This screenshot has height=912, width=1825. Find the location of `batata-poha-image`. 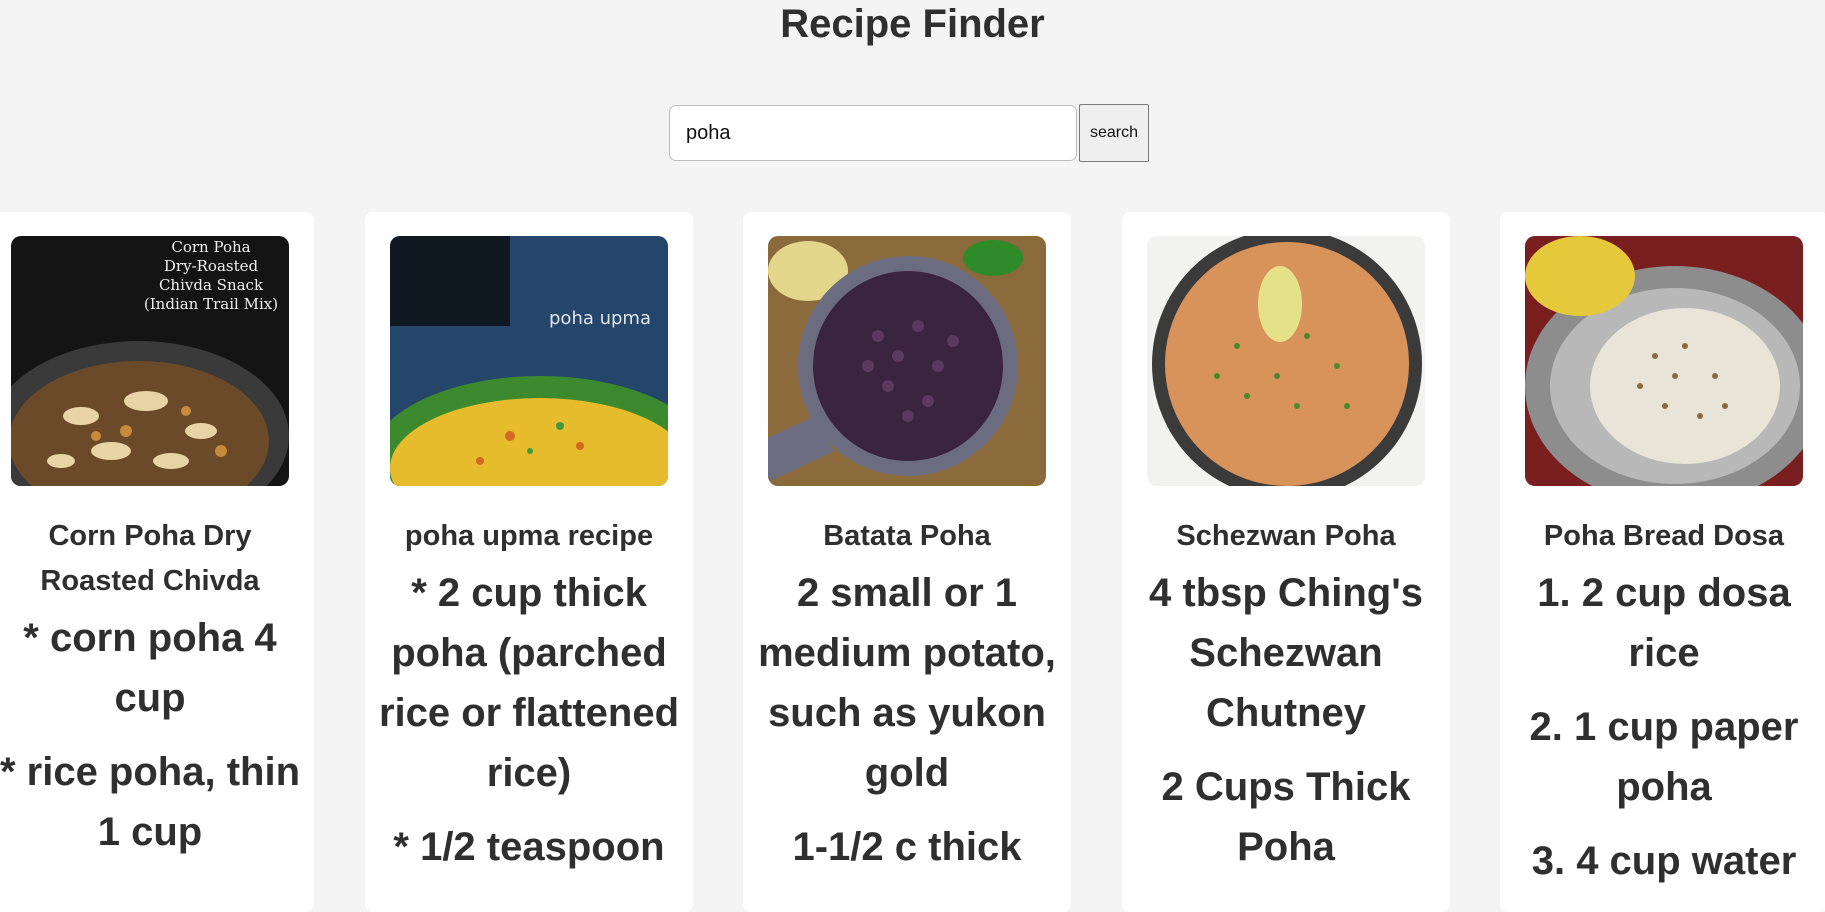

batata-poha-image is located at coordinates (907, 361).